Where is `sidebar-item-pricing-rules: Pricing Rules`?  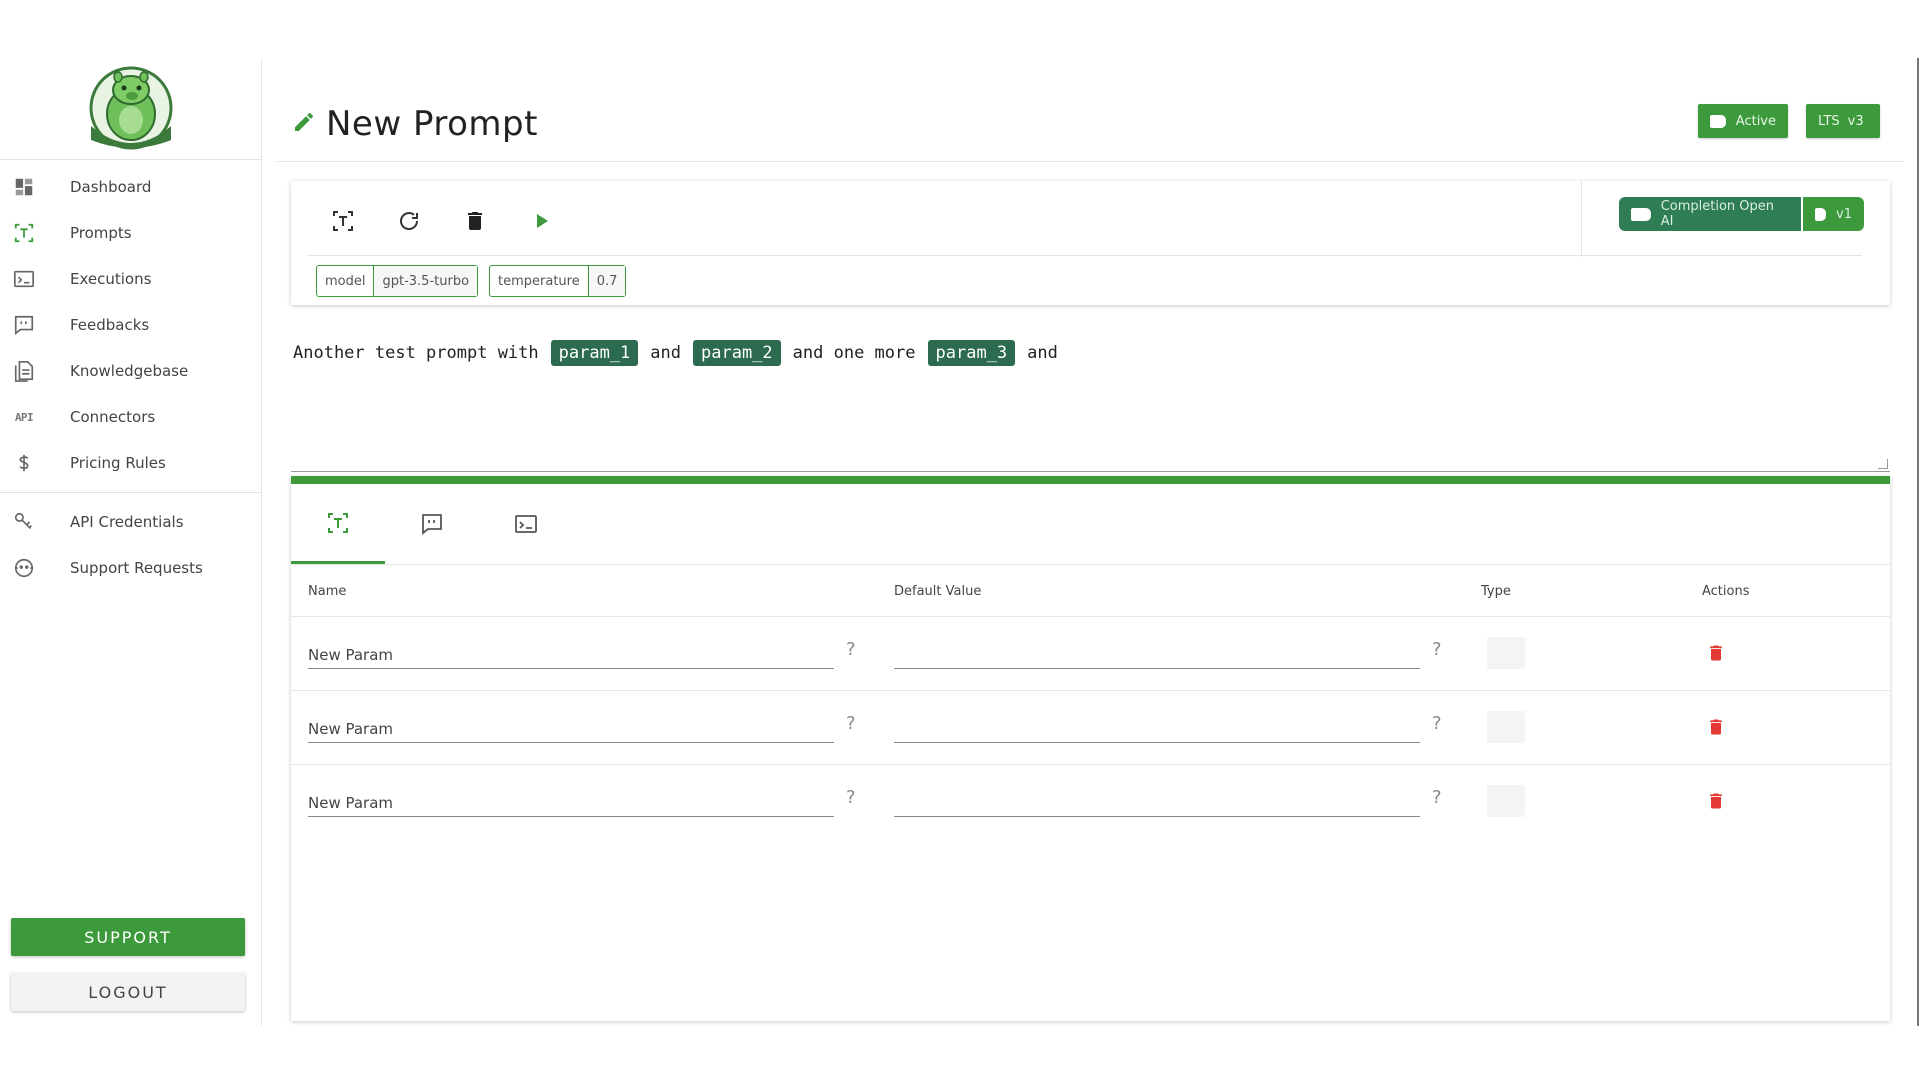
sidebar-item-pricing-rules: Pricing Rules is located at coordinates (130, 463).